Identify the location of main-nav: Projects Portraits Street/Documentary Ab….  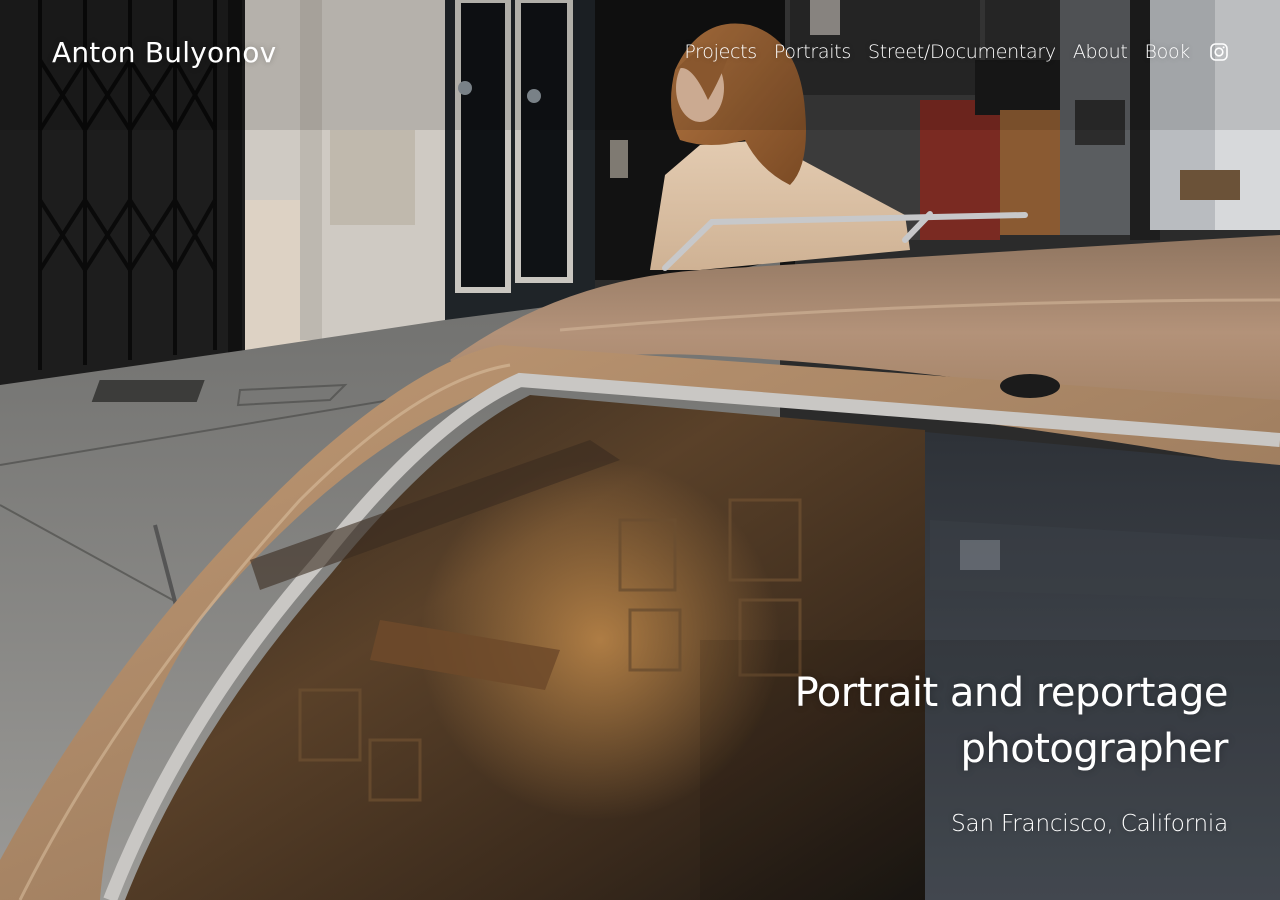
(956, 52).